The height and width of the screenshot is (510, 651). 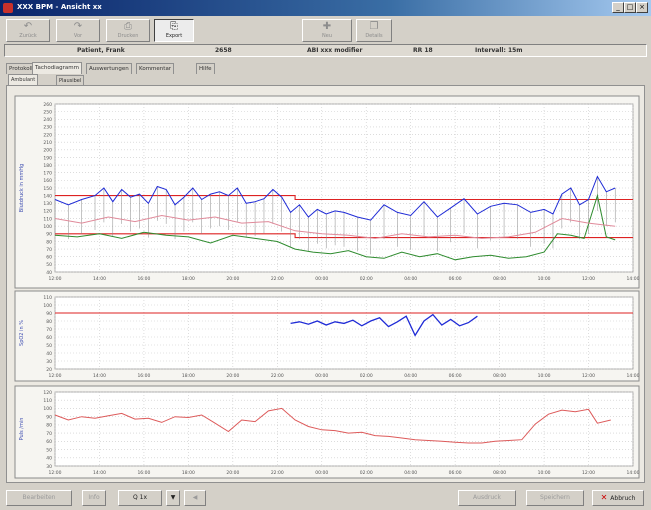 What do you see at coordinates (47, 306) in the screenshot?
I see `y-tick-label: 100` at bounding box center [47, 306].